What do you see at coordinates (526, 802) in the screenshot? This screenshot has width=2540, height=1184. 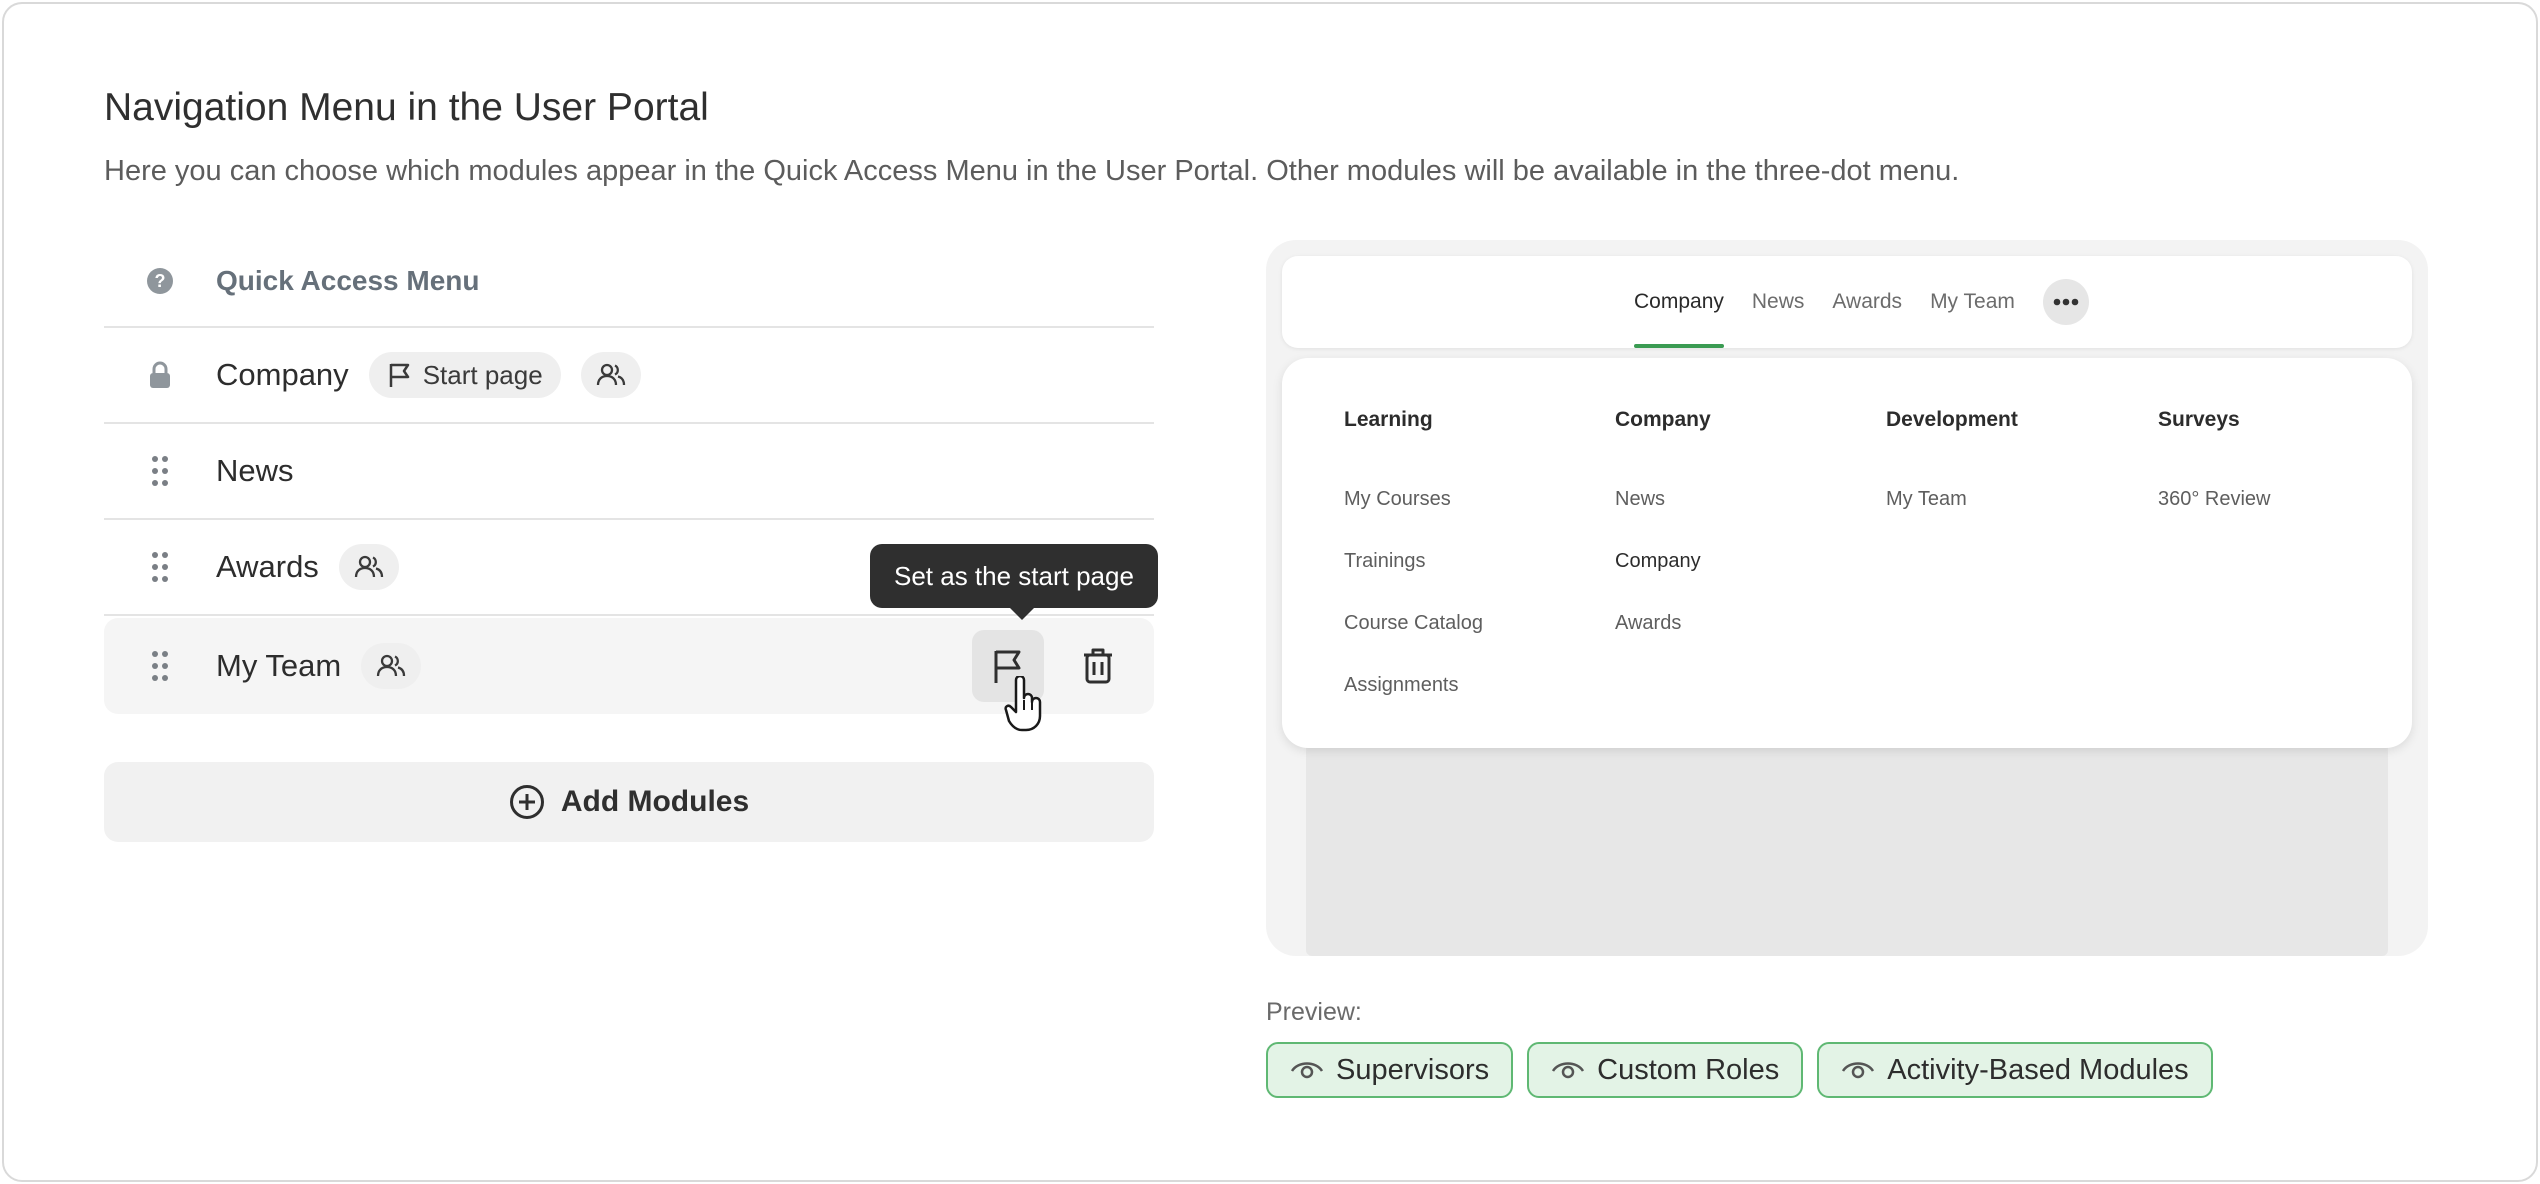 I see `plus-circle-icon` at bounding box center [526, 802].